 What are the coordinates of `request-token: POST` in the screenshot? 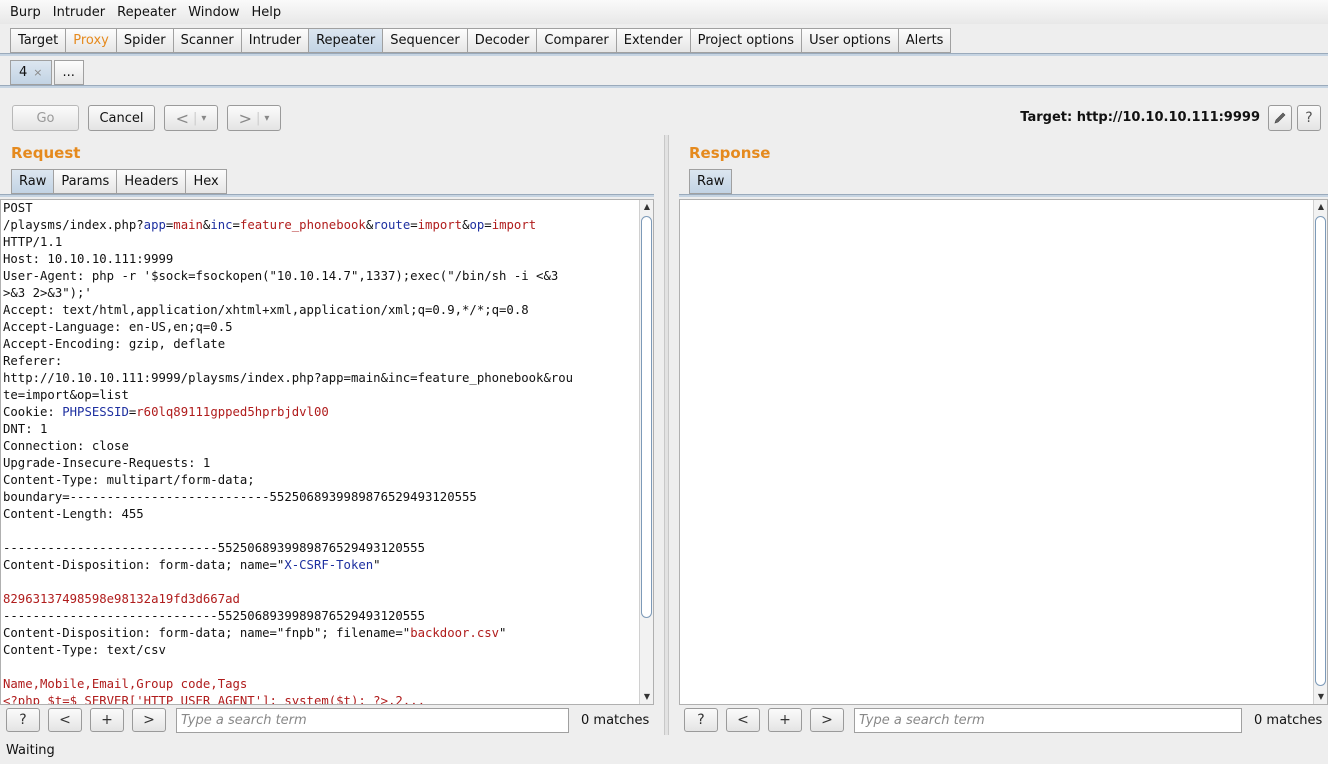 It's located at (18, 208).